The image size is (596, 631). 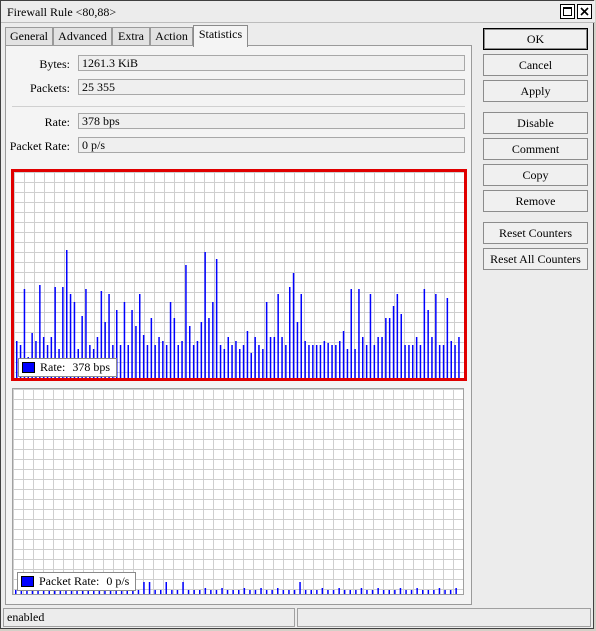 I want to click on disable-button: Disable, so click(x=535, y=123).